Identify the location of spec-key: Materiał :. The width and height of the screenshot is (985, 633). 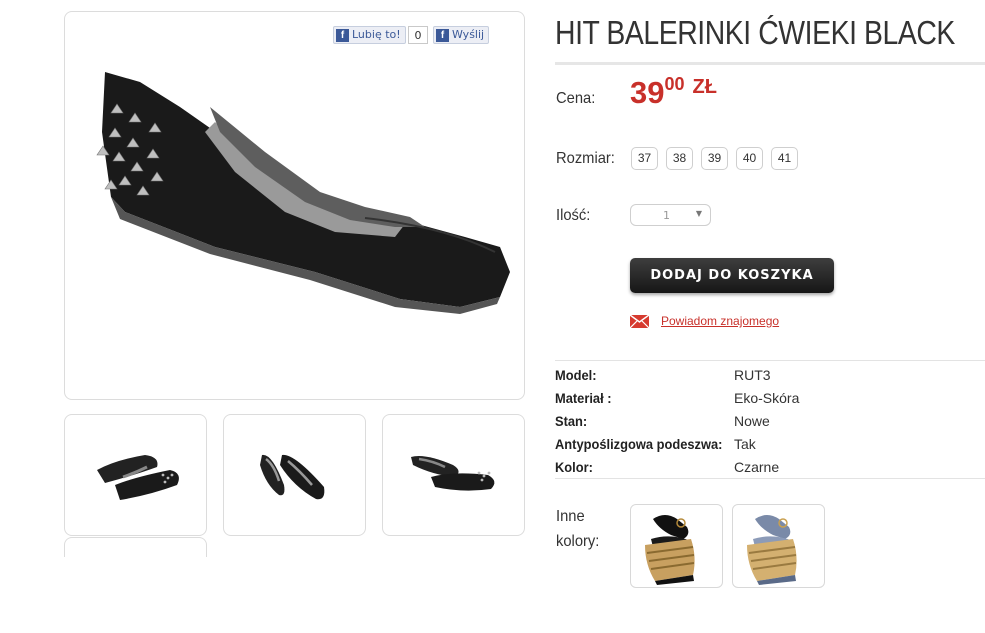
(583, 398).